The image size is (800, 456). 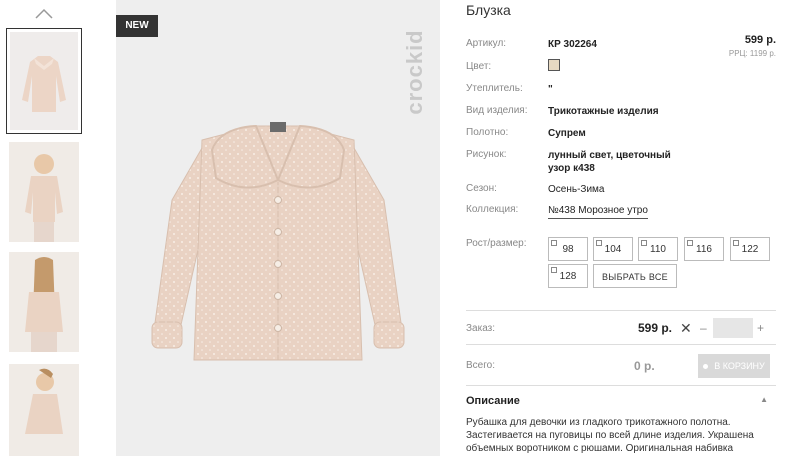 What do you see at coordinates (486, 154) in the screenshot?
I see `attr-label: Рисунок:` at bounding box center [486, 154].